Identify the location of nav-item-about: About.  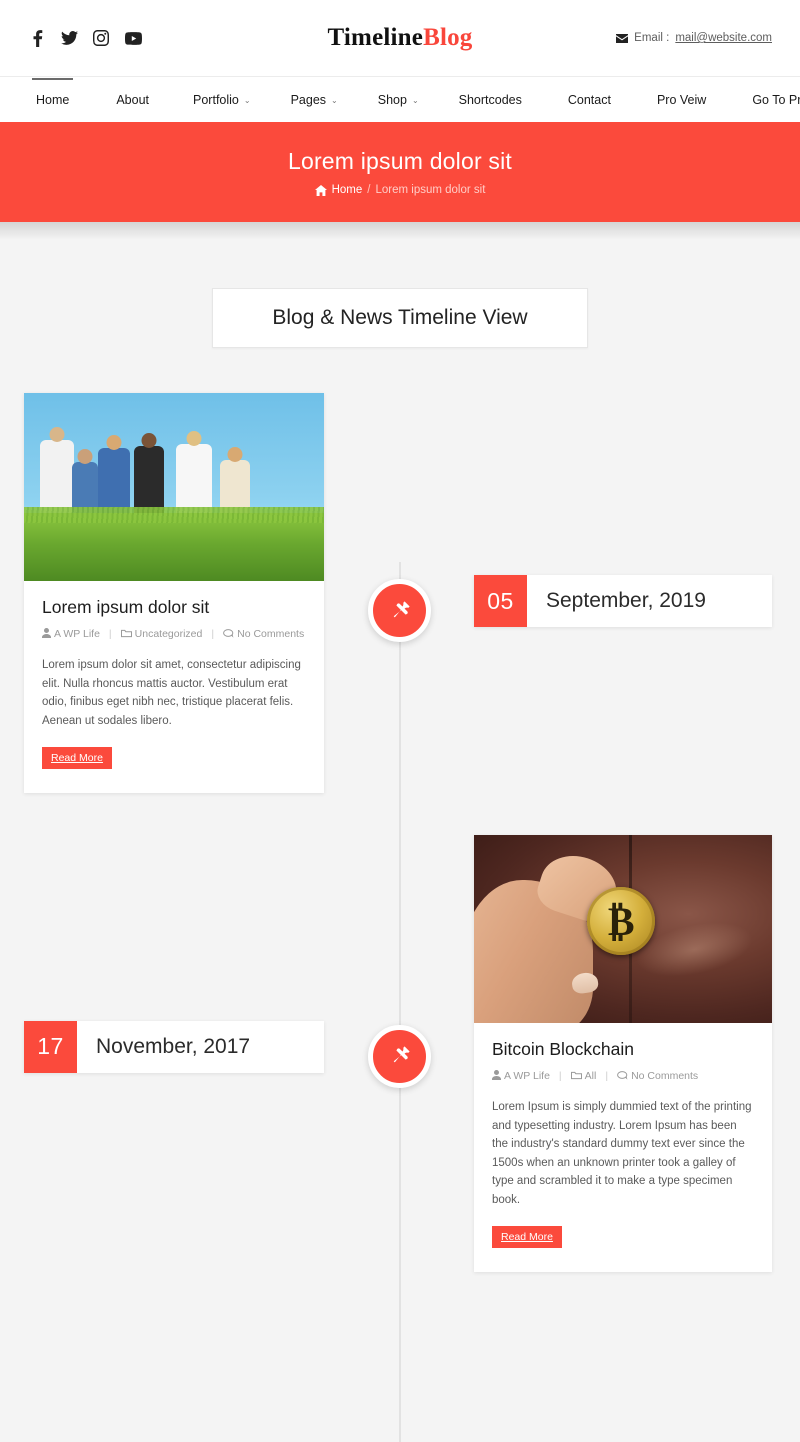
(132, 100).